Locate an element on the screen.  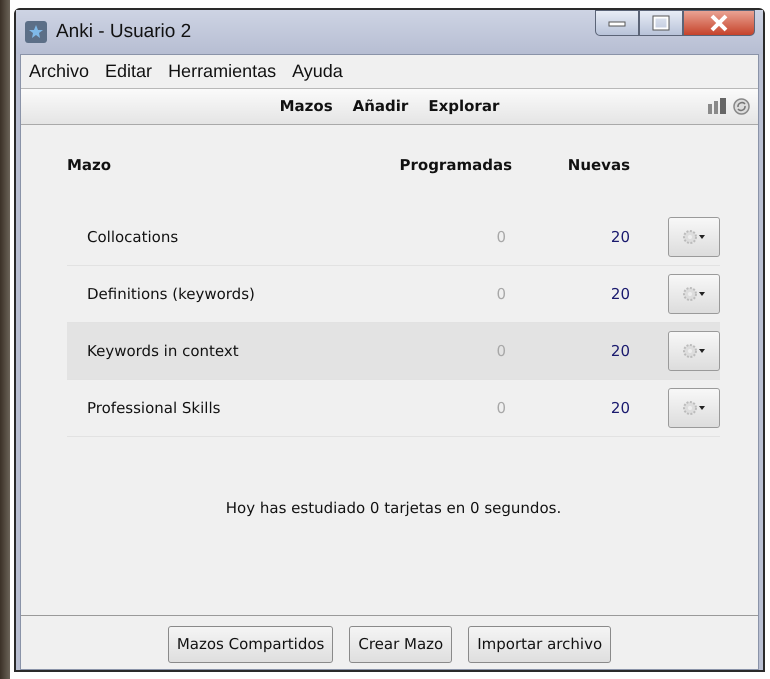
deck-row: Keywords in context 0 20 is located at coordinates (393, 351).